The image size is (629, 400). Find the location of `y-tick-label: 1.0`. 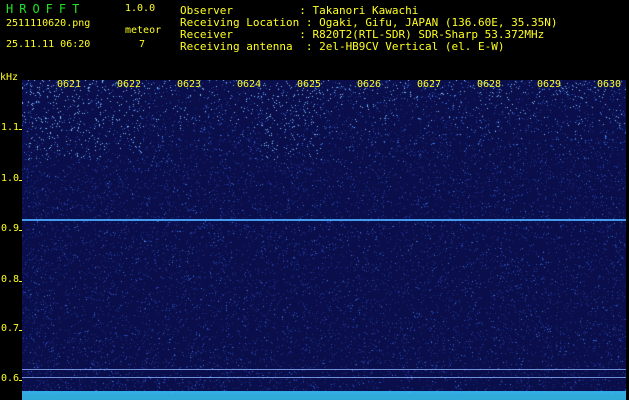

y-tick-label: 1.0 is located at coordinates (10, 178).